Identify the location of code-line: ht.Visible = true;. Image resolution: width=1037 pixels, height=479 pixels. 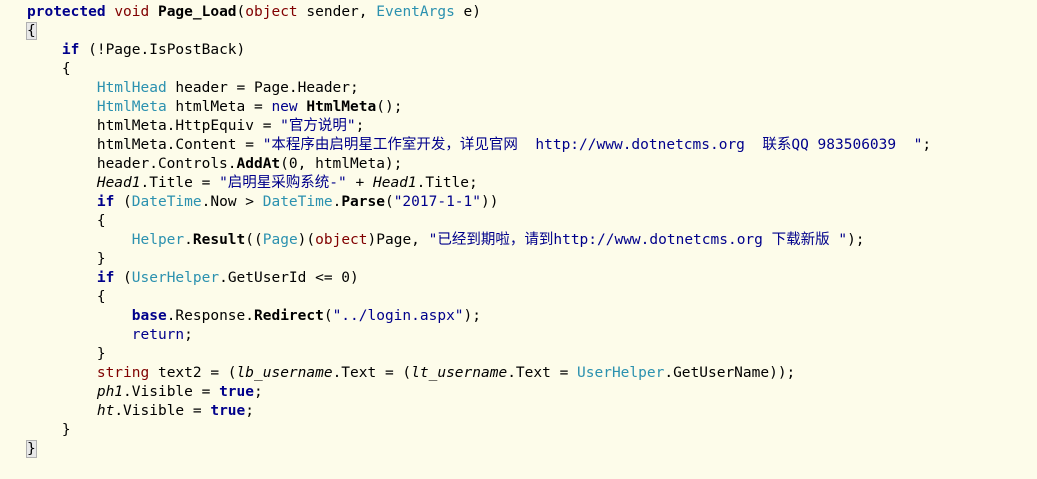
(140, 411).